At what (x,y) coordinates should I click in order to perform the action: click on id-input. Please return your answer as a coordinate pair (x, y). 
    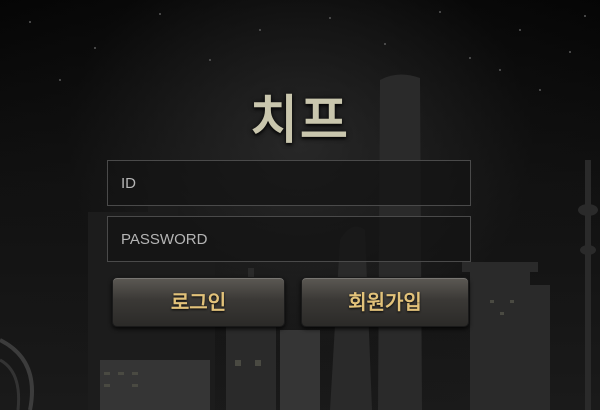
    Looking at the image, I should click on (289, 183).